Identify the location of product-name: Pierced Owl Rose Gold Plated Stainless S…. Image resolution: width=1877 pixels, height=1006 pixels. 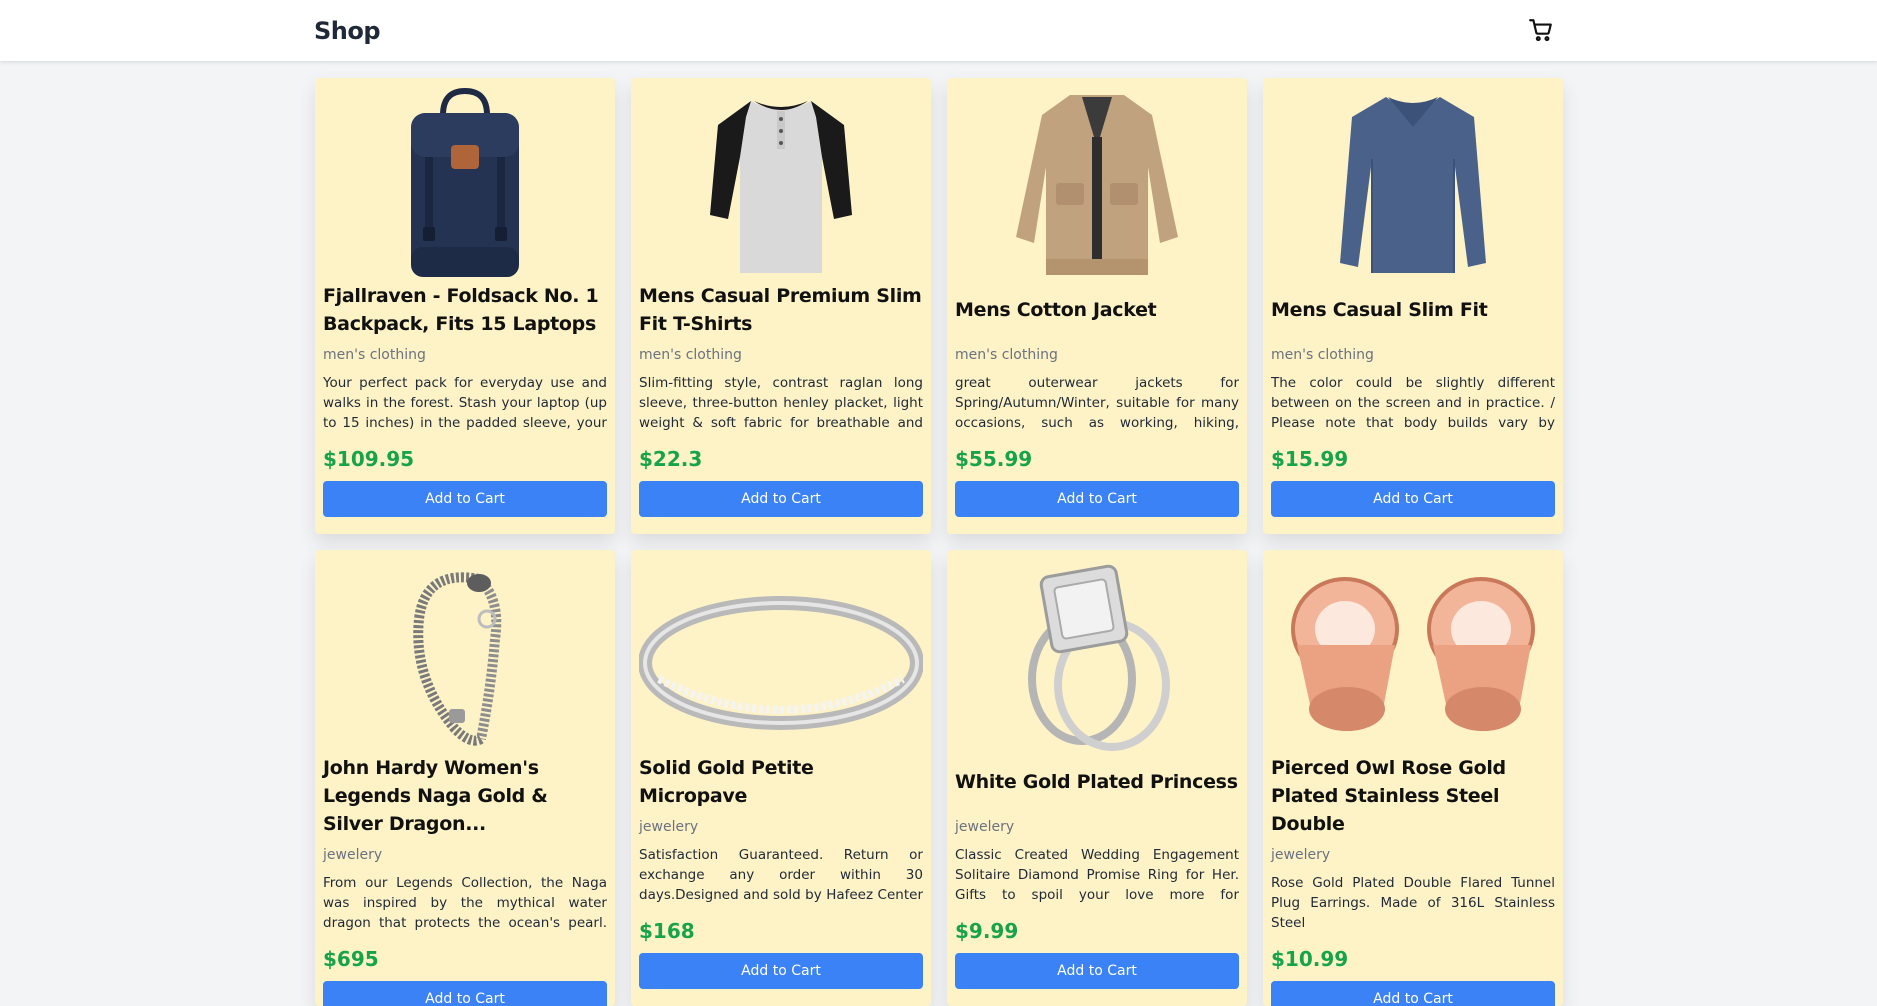
(1388, 796).